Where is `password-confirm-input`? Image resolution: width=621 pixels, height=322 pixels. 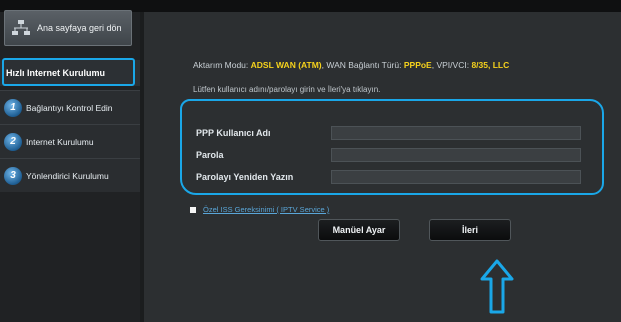 password-confirm-input is located at coordinates (456, 177).